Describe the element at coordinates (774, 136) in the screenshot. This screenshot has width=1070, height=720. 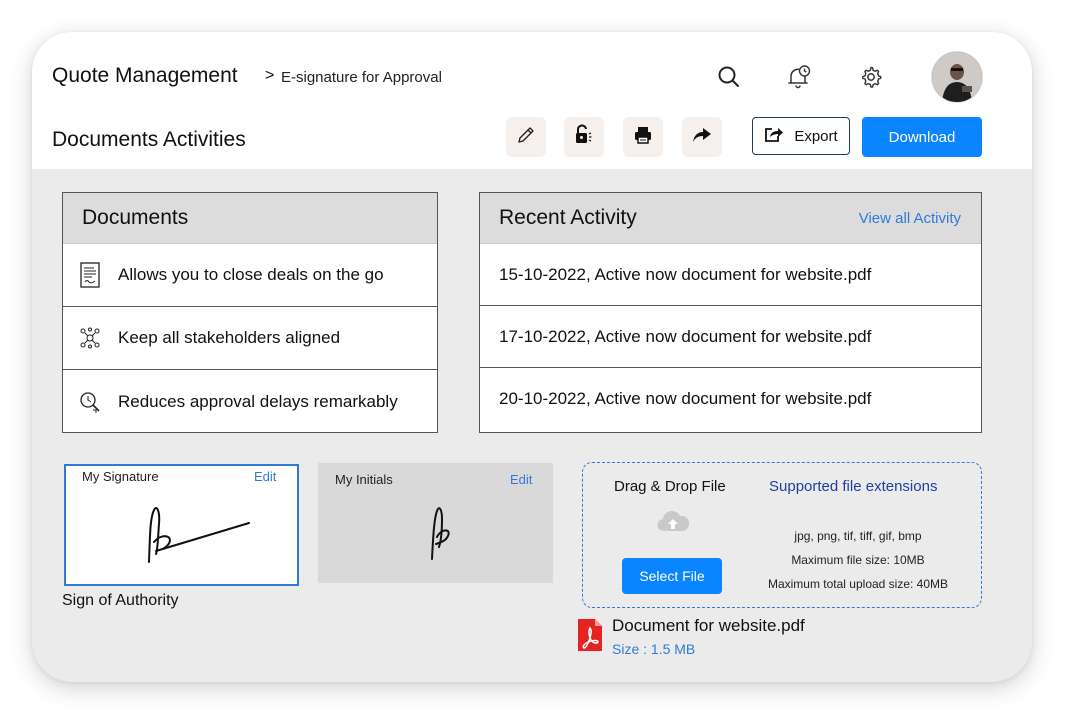
I see `export-icon` at that location.